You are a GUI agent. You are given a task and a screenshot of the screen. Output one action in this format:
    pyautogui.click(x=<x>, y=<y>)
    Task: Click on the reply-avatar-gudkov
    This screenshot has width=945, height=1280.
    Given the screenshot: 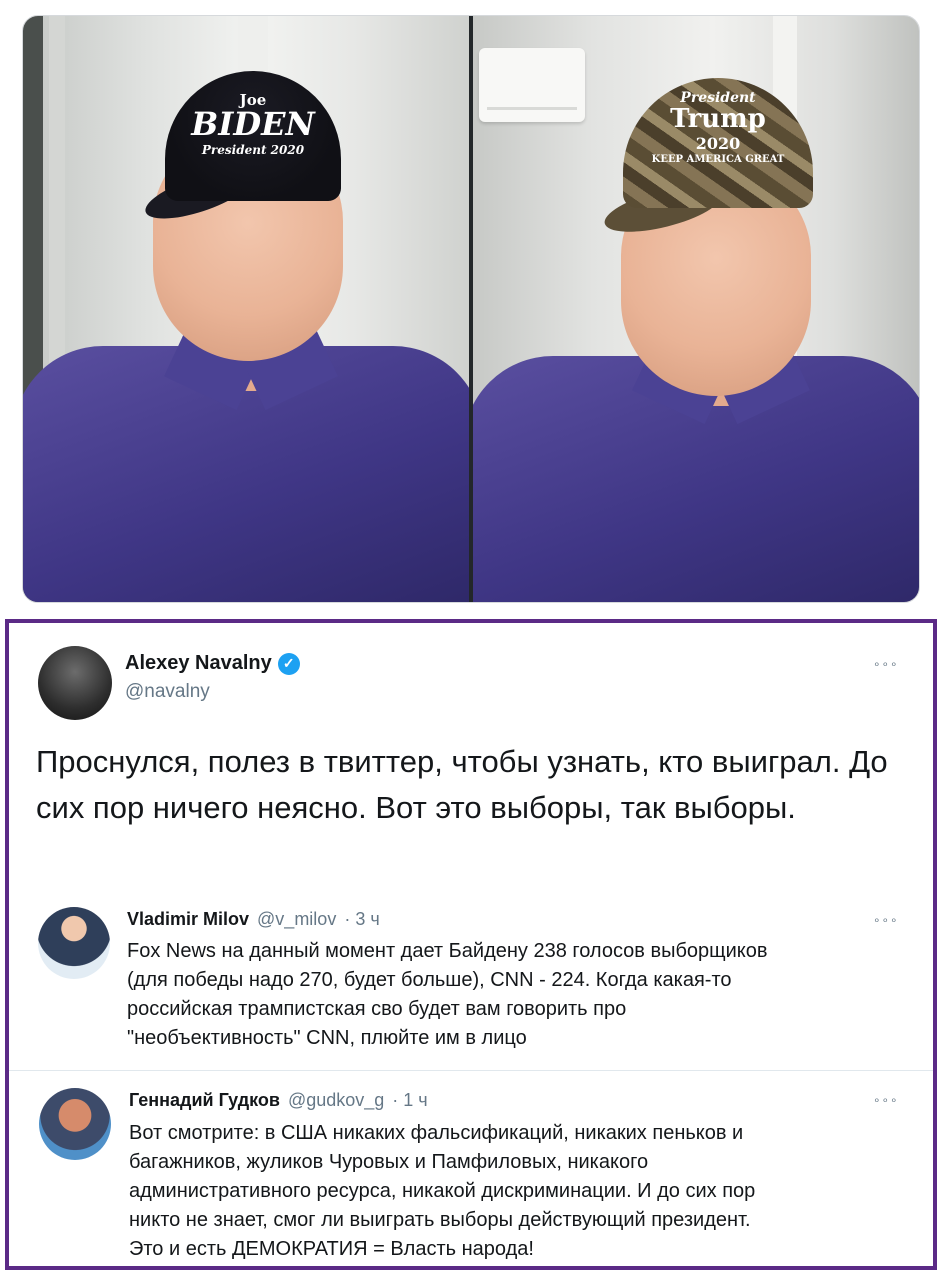 What is the action you would take?
    pyautogui.click(x=75, y=1124)
    